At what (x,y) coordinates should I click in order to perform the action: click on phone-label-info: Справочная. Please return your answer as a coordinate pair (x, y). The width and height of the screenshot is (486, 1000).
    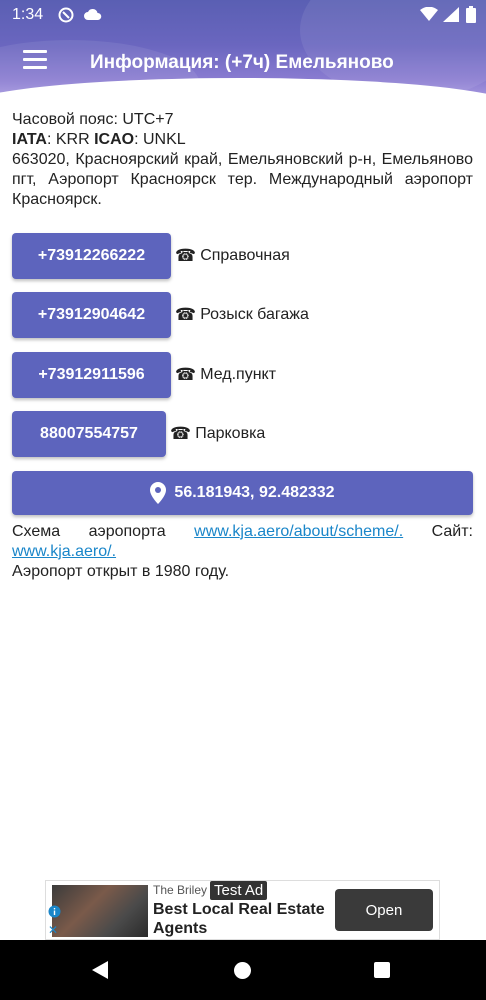
    Looking at the image, I should click on (245, 255).